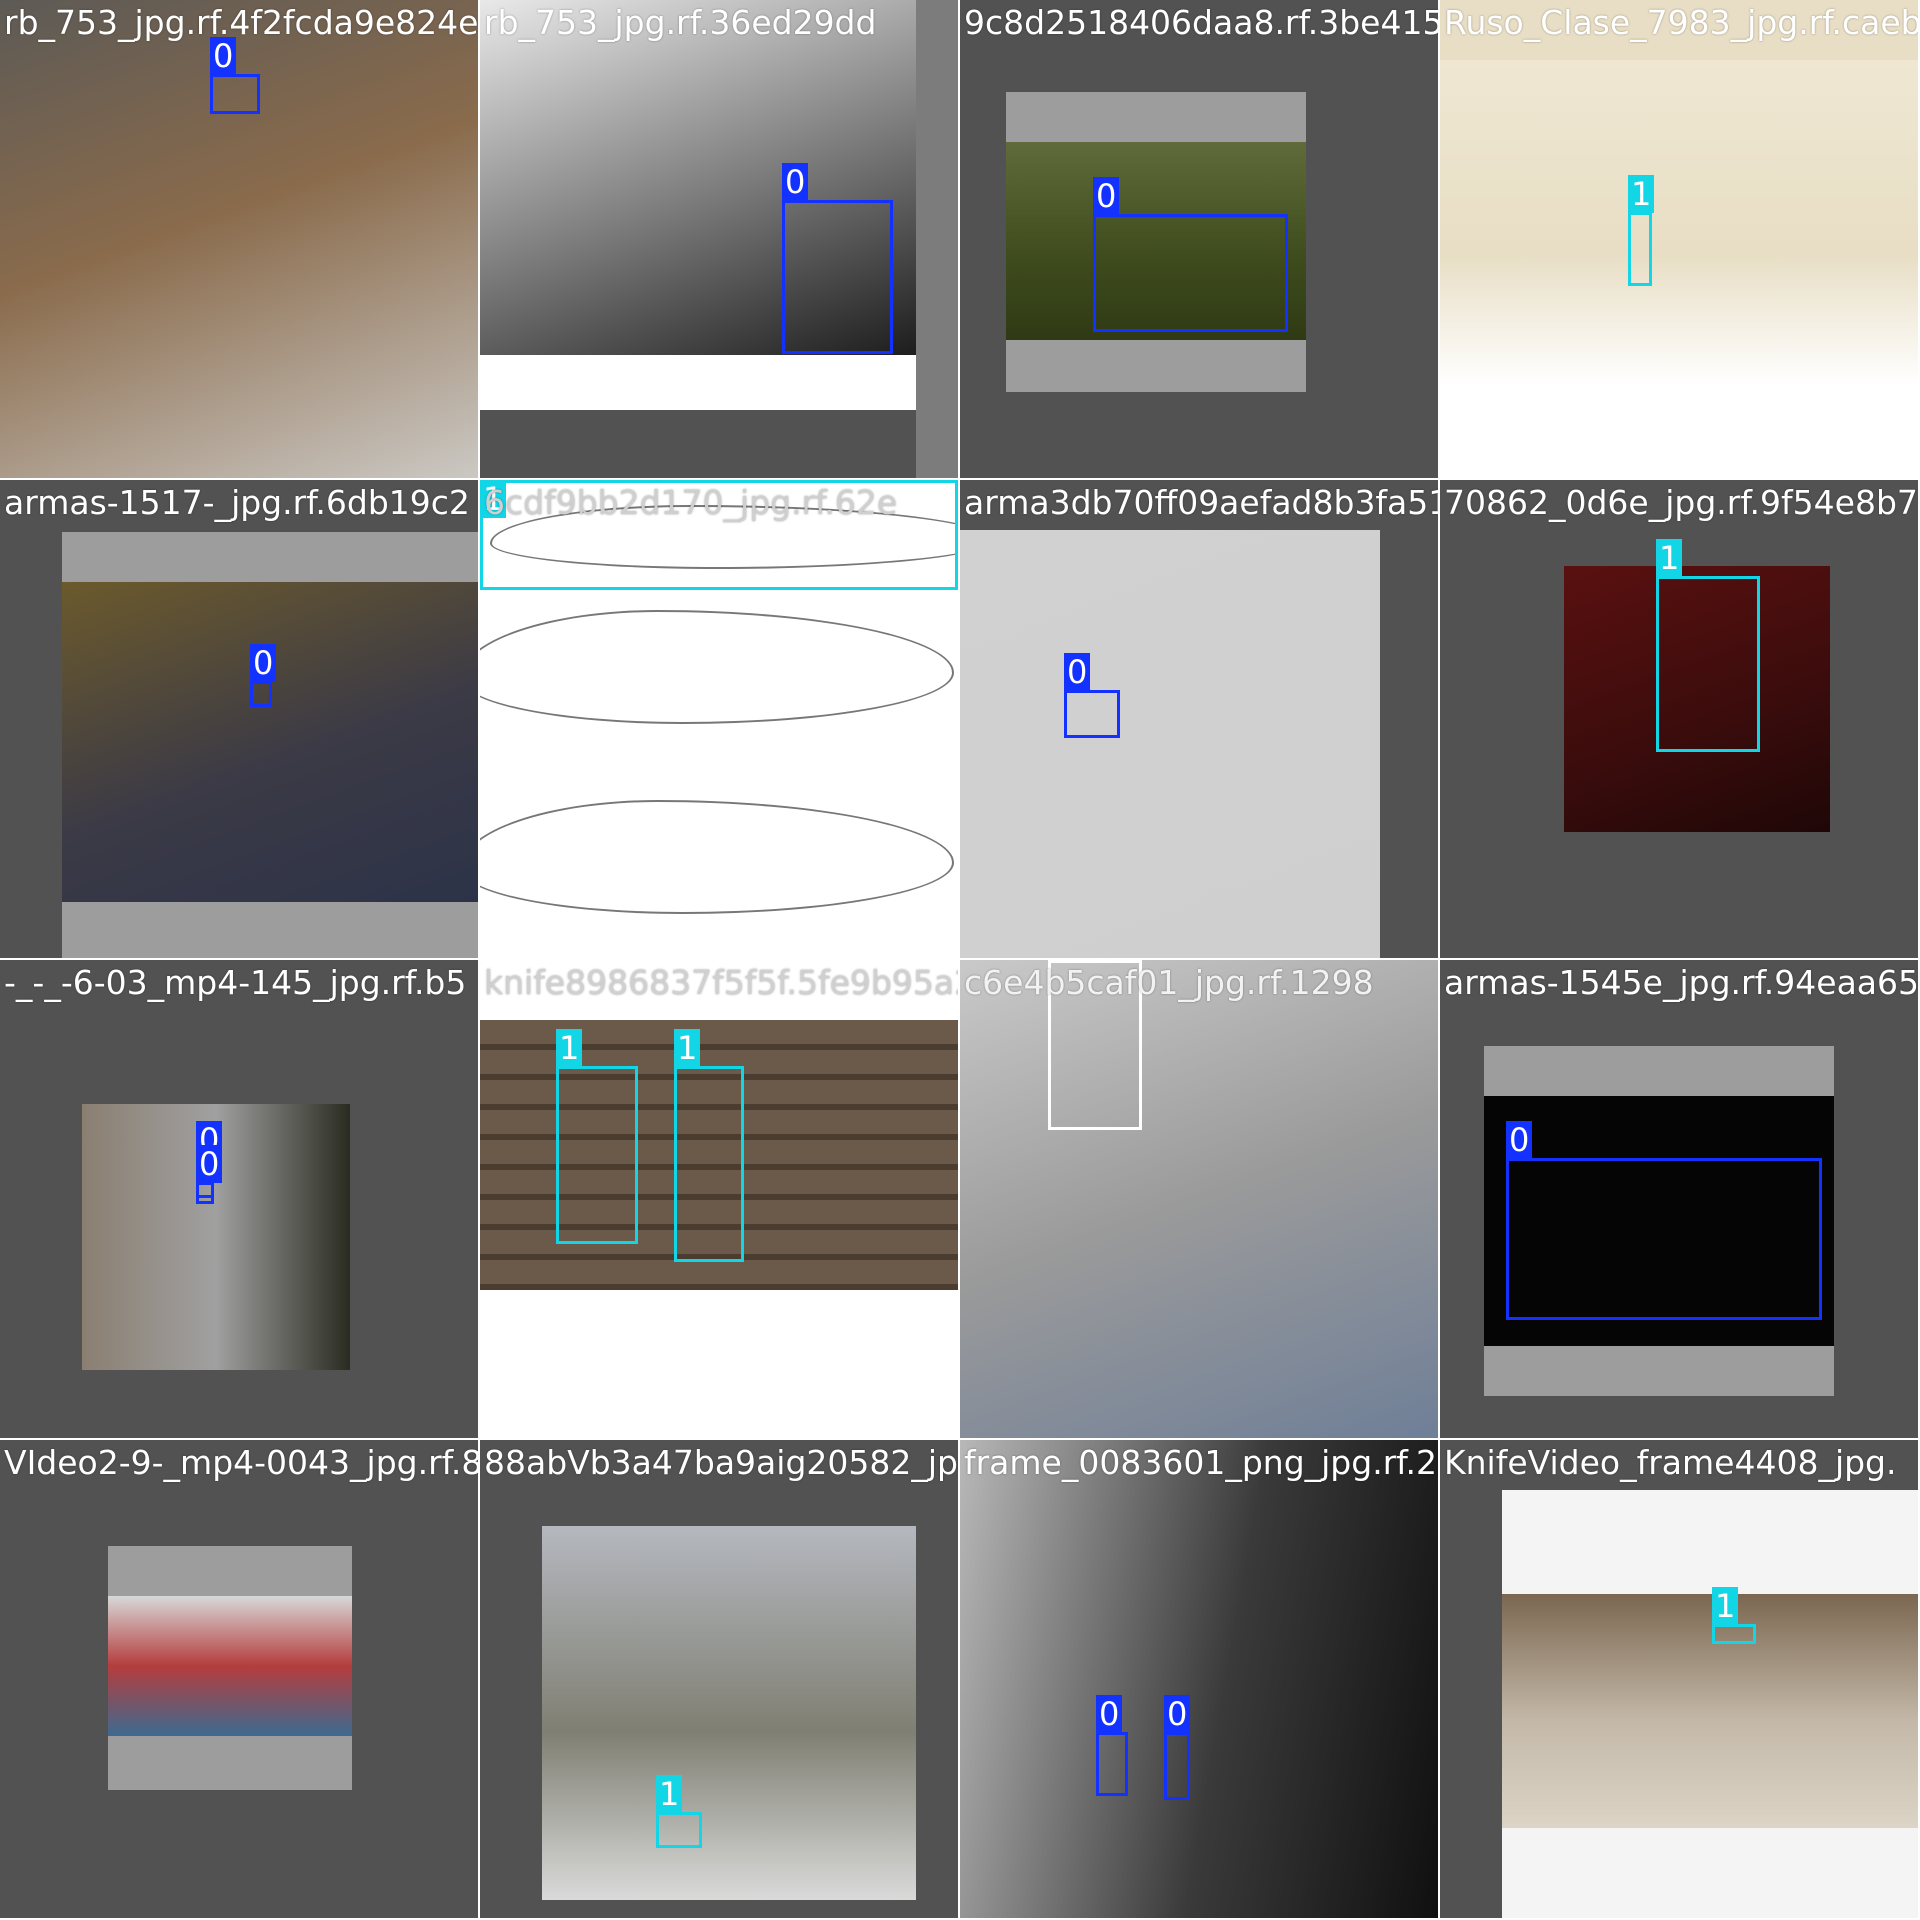  I want to click on mosaic-tile-masked-attacker: c6e4b5caf01_jpg.rf.1298 2, so click(1199, 1199).